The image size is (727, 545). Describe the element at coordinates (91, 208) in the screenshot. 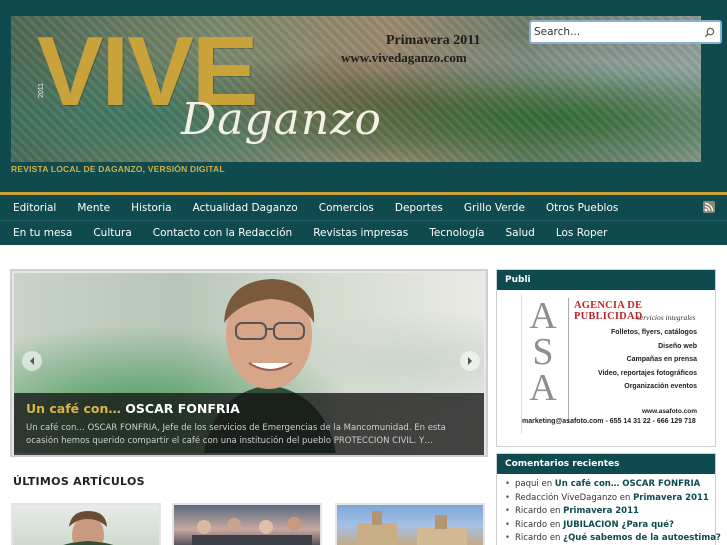

I see `nav-item-mente: Mente` at that location.